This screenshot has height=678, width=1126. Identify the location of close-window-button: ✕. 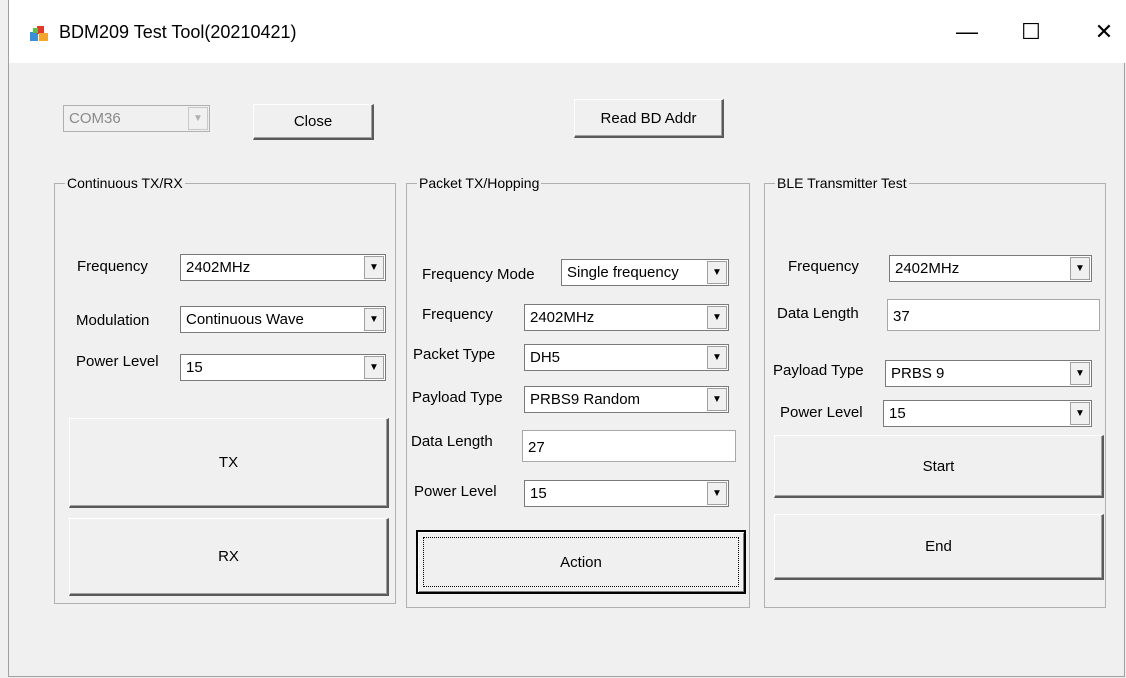
(1104, 32).